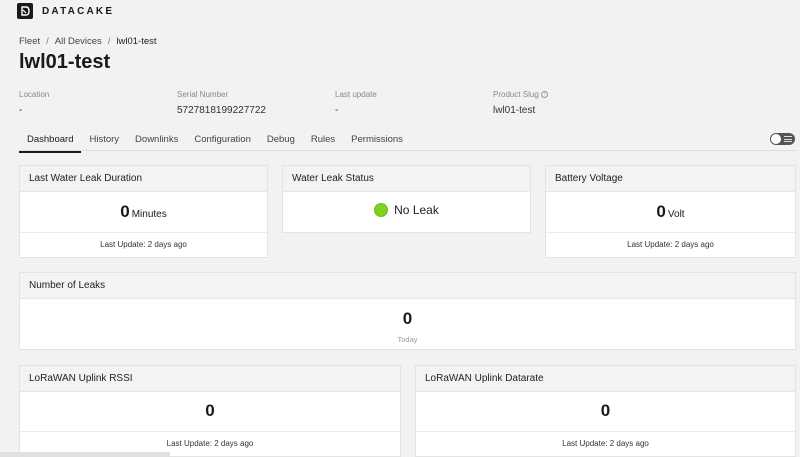 This screenshot has width=800, height=457. Describe the element at coordinates (514, 110) in the screenshot. I see `meta-value: lwl01-test` at that location.